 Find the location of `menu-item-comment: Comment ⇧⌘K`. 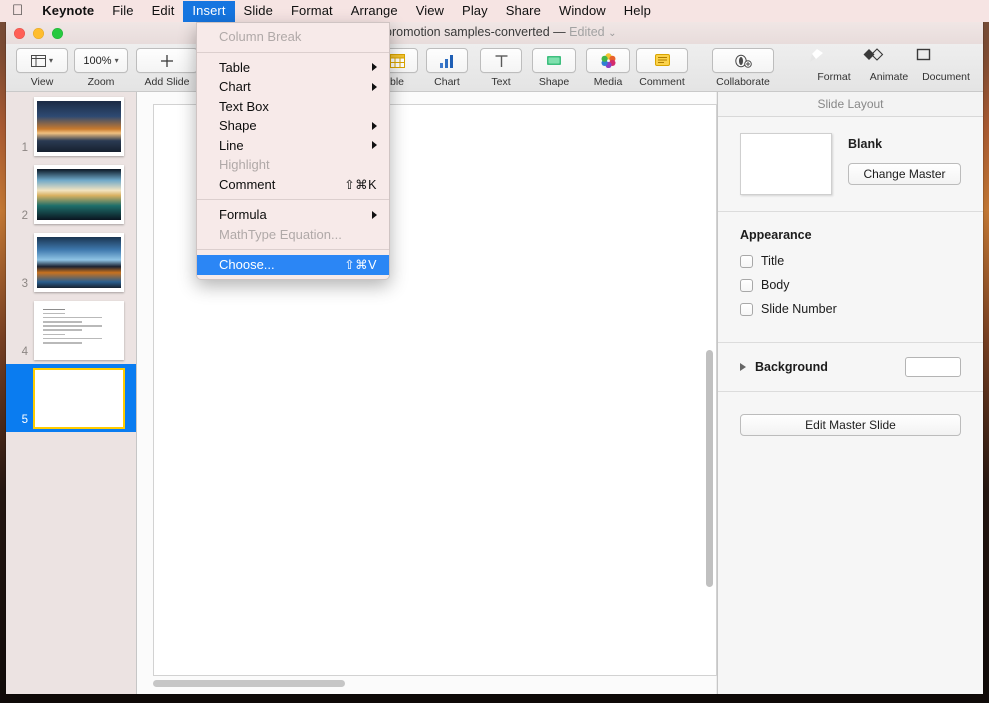

menu-item-comment: Comment ⇧⌘K is located at coordinates (293, 185).